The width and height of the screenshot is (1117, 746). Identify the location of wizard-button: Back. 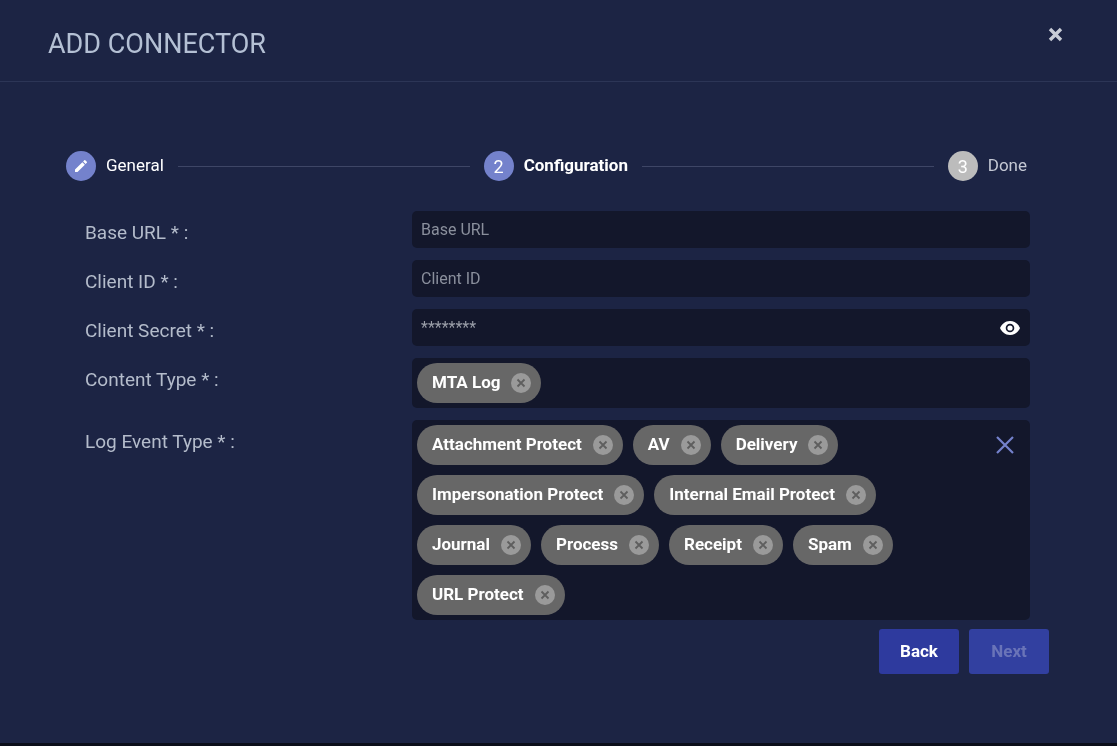
(919, 651).